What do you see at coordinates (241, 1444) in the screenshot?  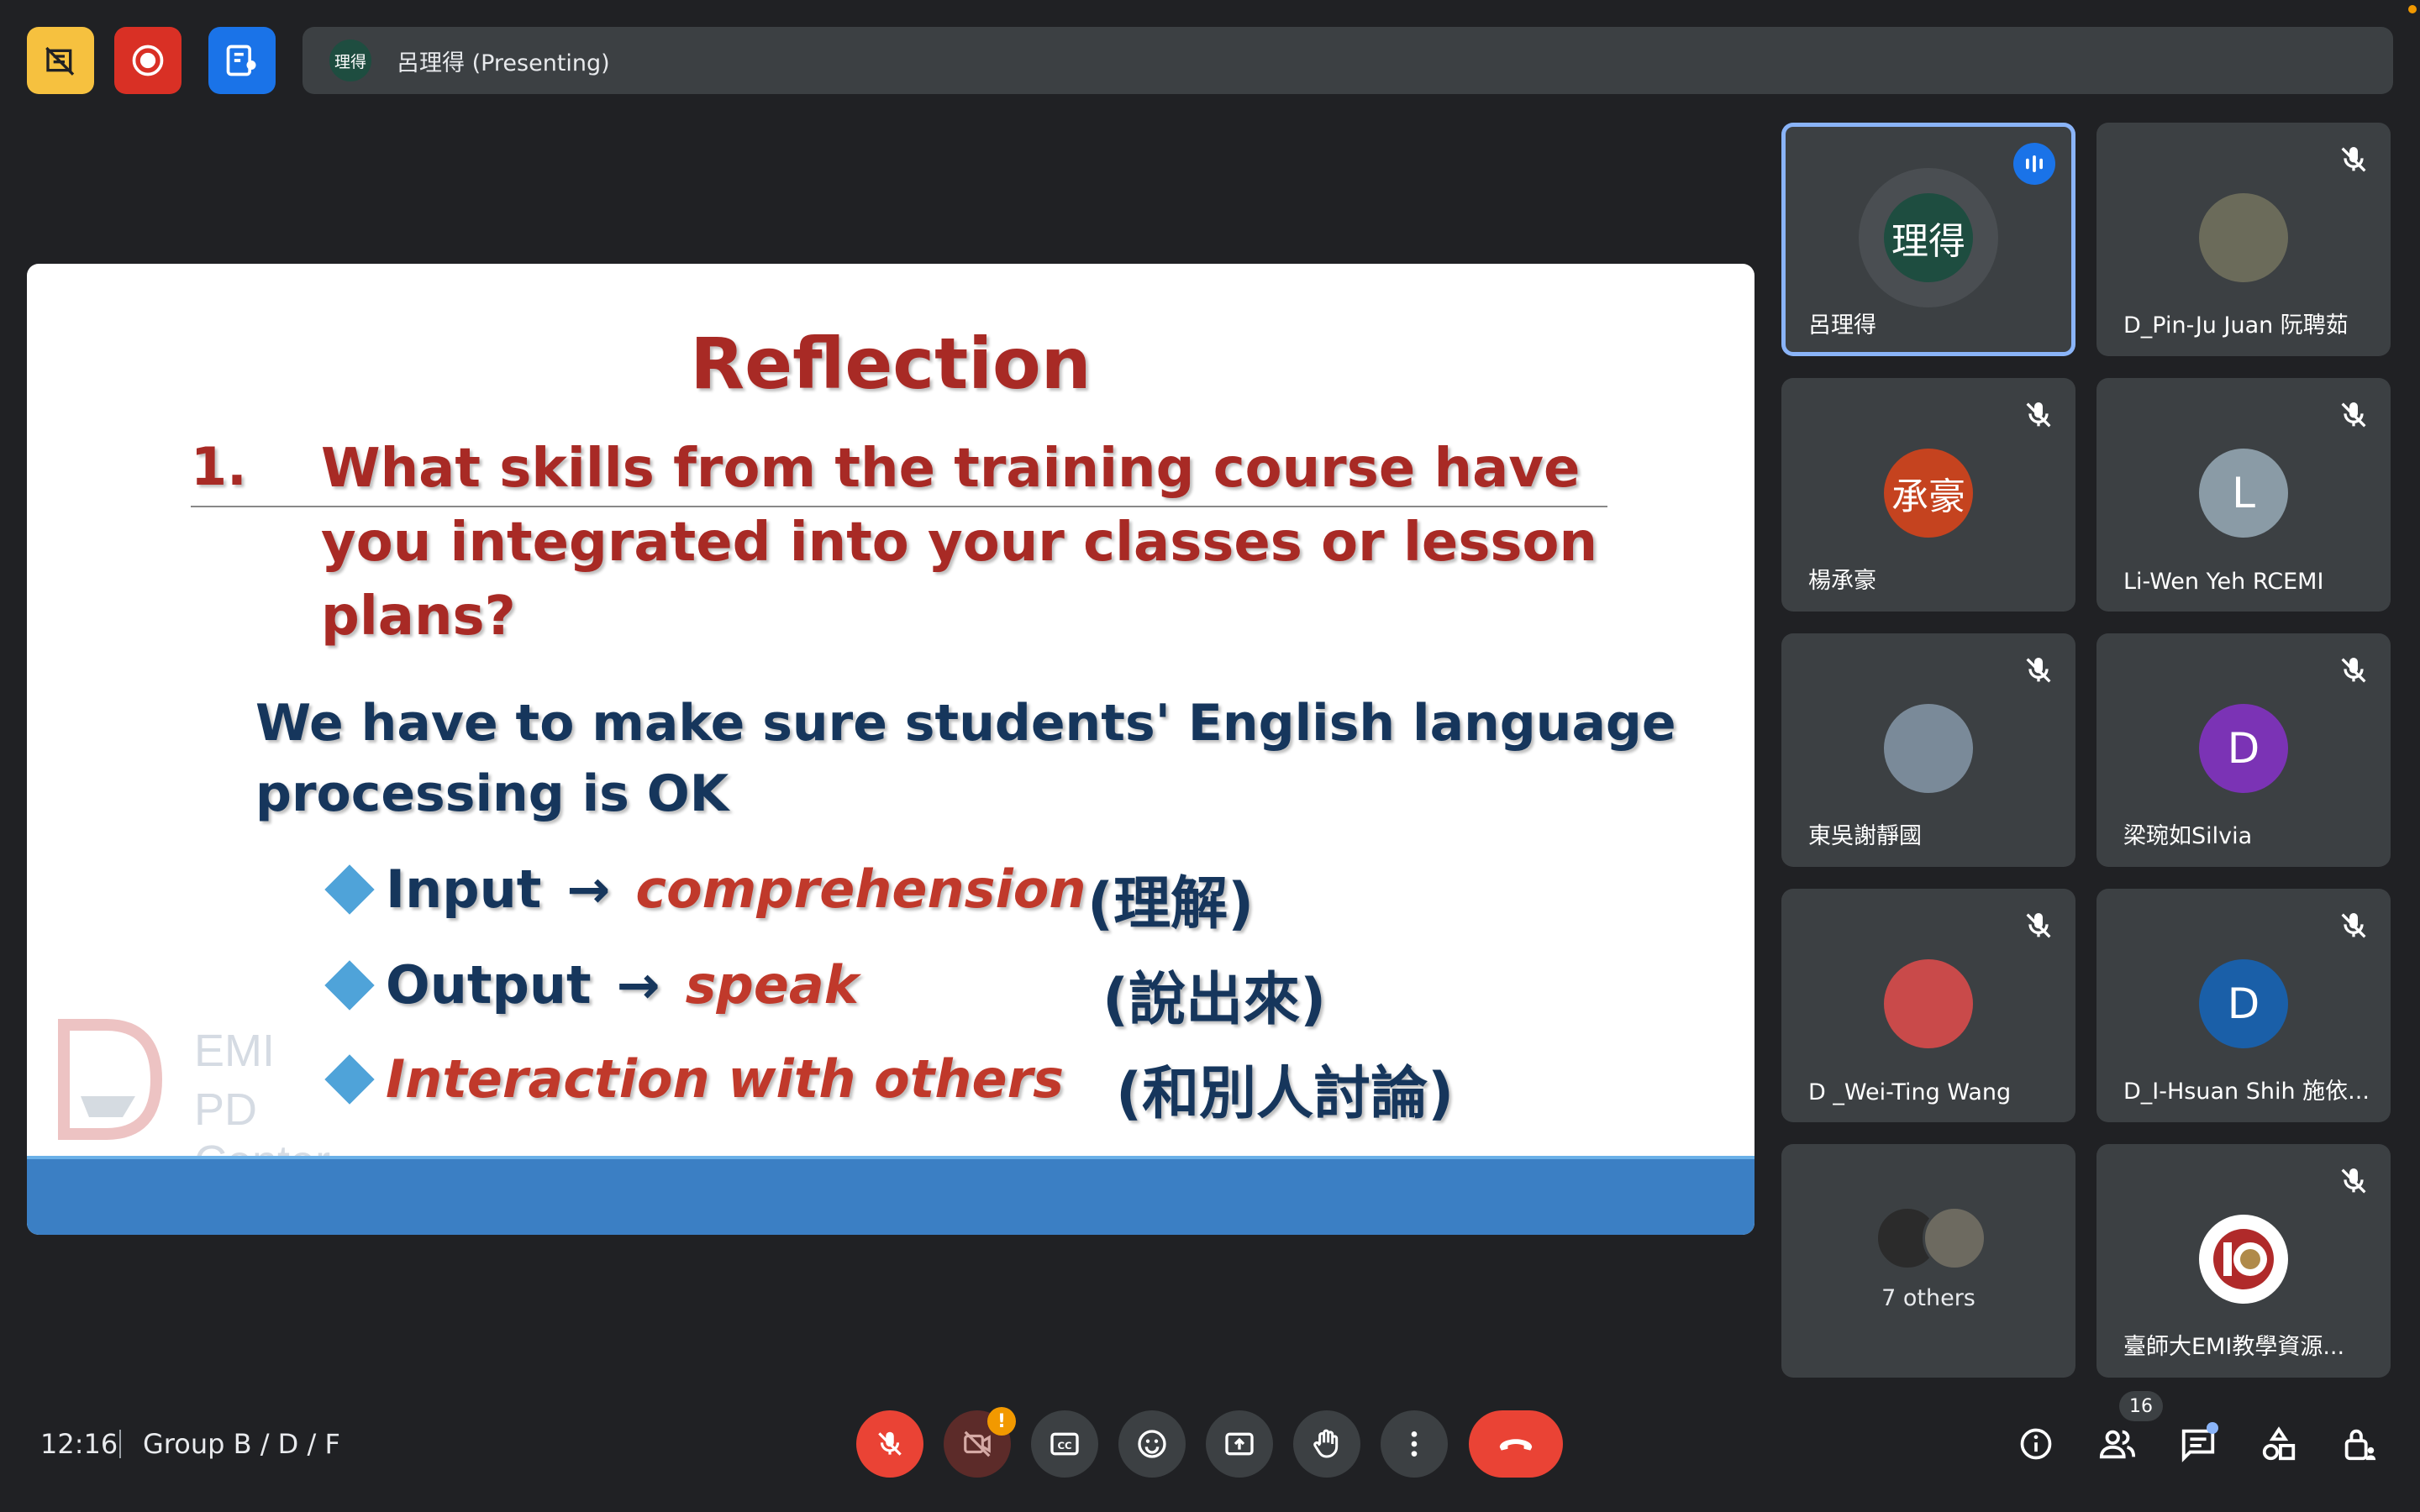 I see `meeting-name: Group B / D / F` at bounding box center [241, 1444].